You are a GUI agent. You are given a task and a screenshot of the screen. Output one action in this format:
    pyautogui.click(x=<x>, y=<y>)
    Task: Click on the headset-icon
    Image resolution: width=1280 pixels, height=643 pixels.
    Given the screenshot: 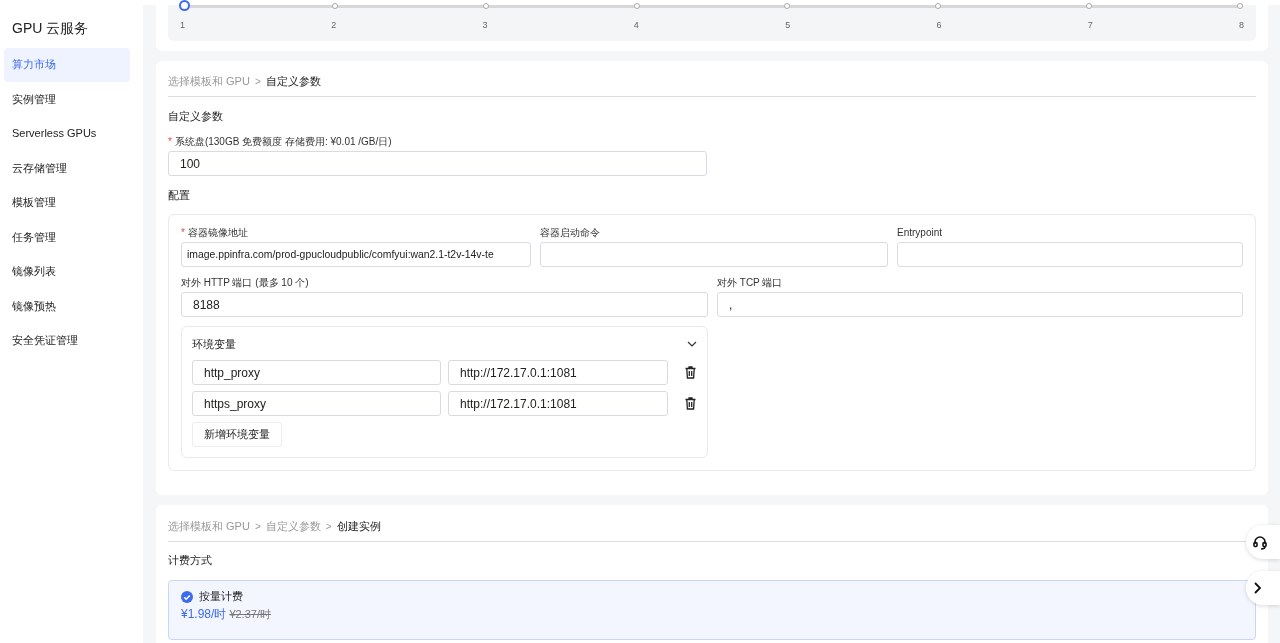 What is the action you would take?
    pyautogui.click(x=1260, y=542)
    